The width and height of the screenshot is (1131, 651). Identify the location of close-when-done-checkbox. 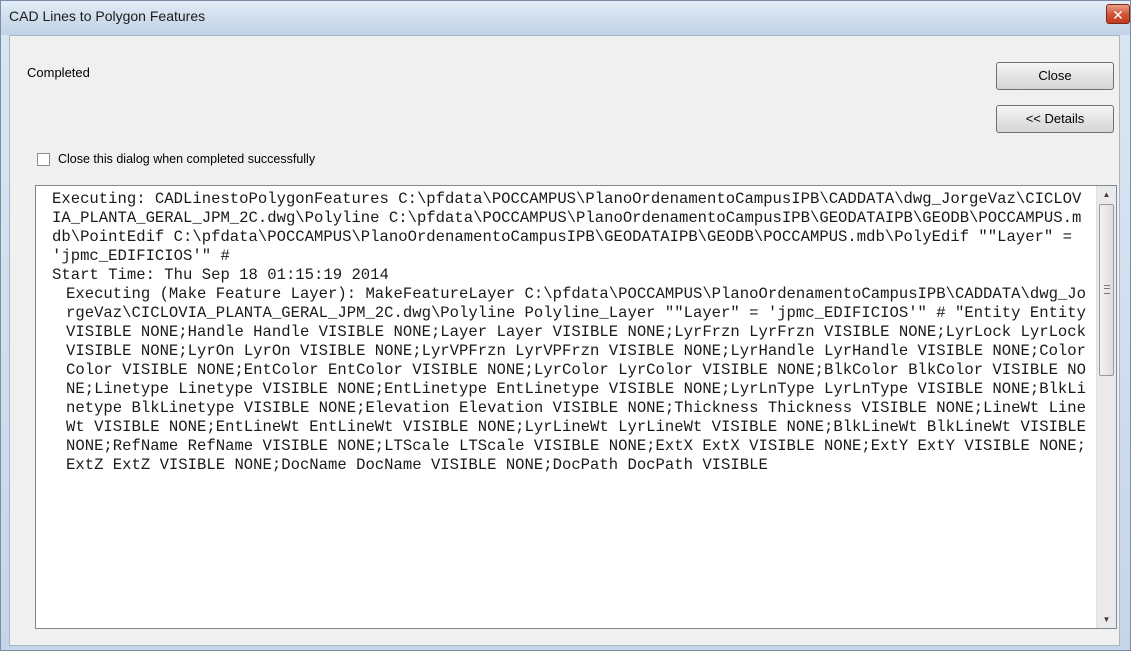
(43, 159).